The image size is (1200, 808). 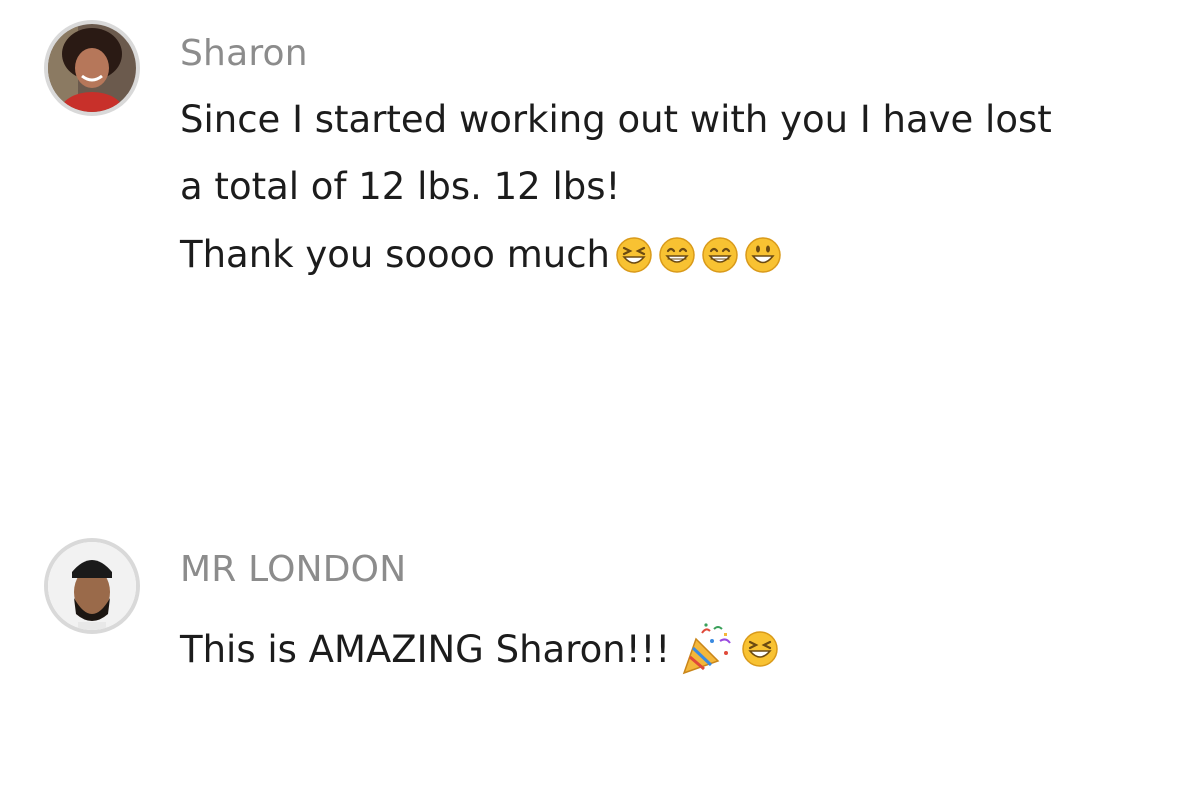 I want to click on comment-author: Sharon, so click(x=244, y=53).